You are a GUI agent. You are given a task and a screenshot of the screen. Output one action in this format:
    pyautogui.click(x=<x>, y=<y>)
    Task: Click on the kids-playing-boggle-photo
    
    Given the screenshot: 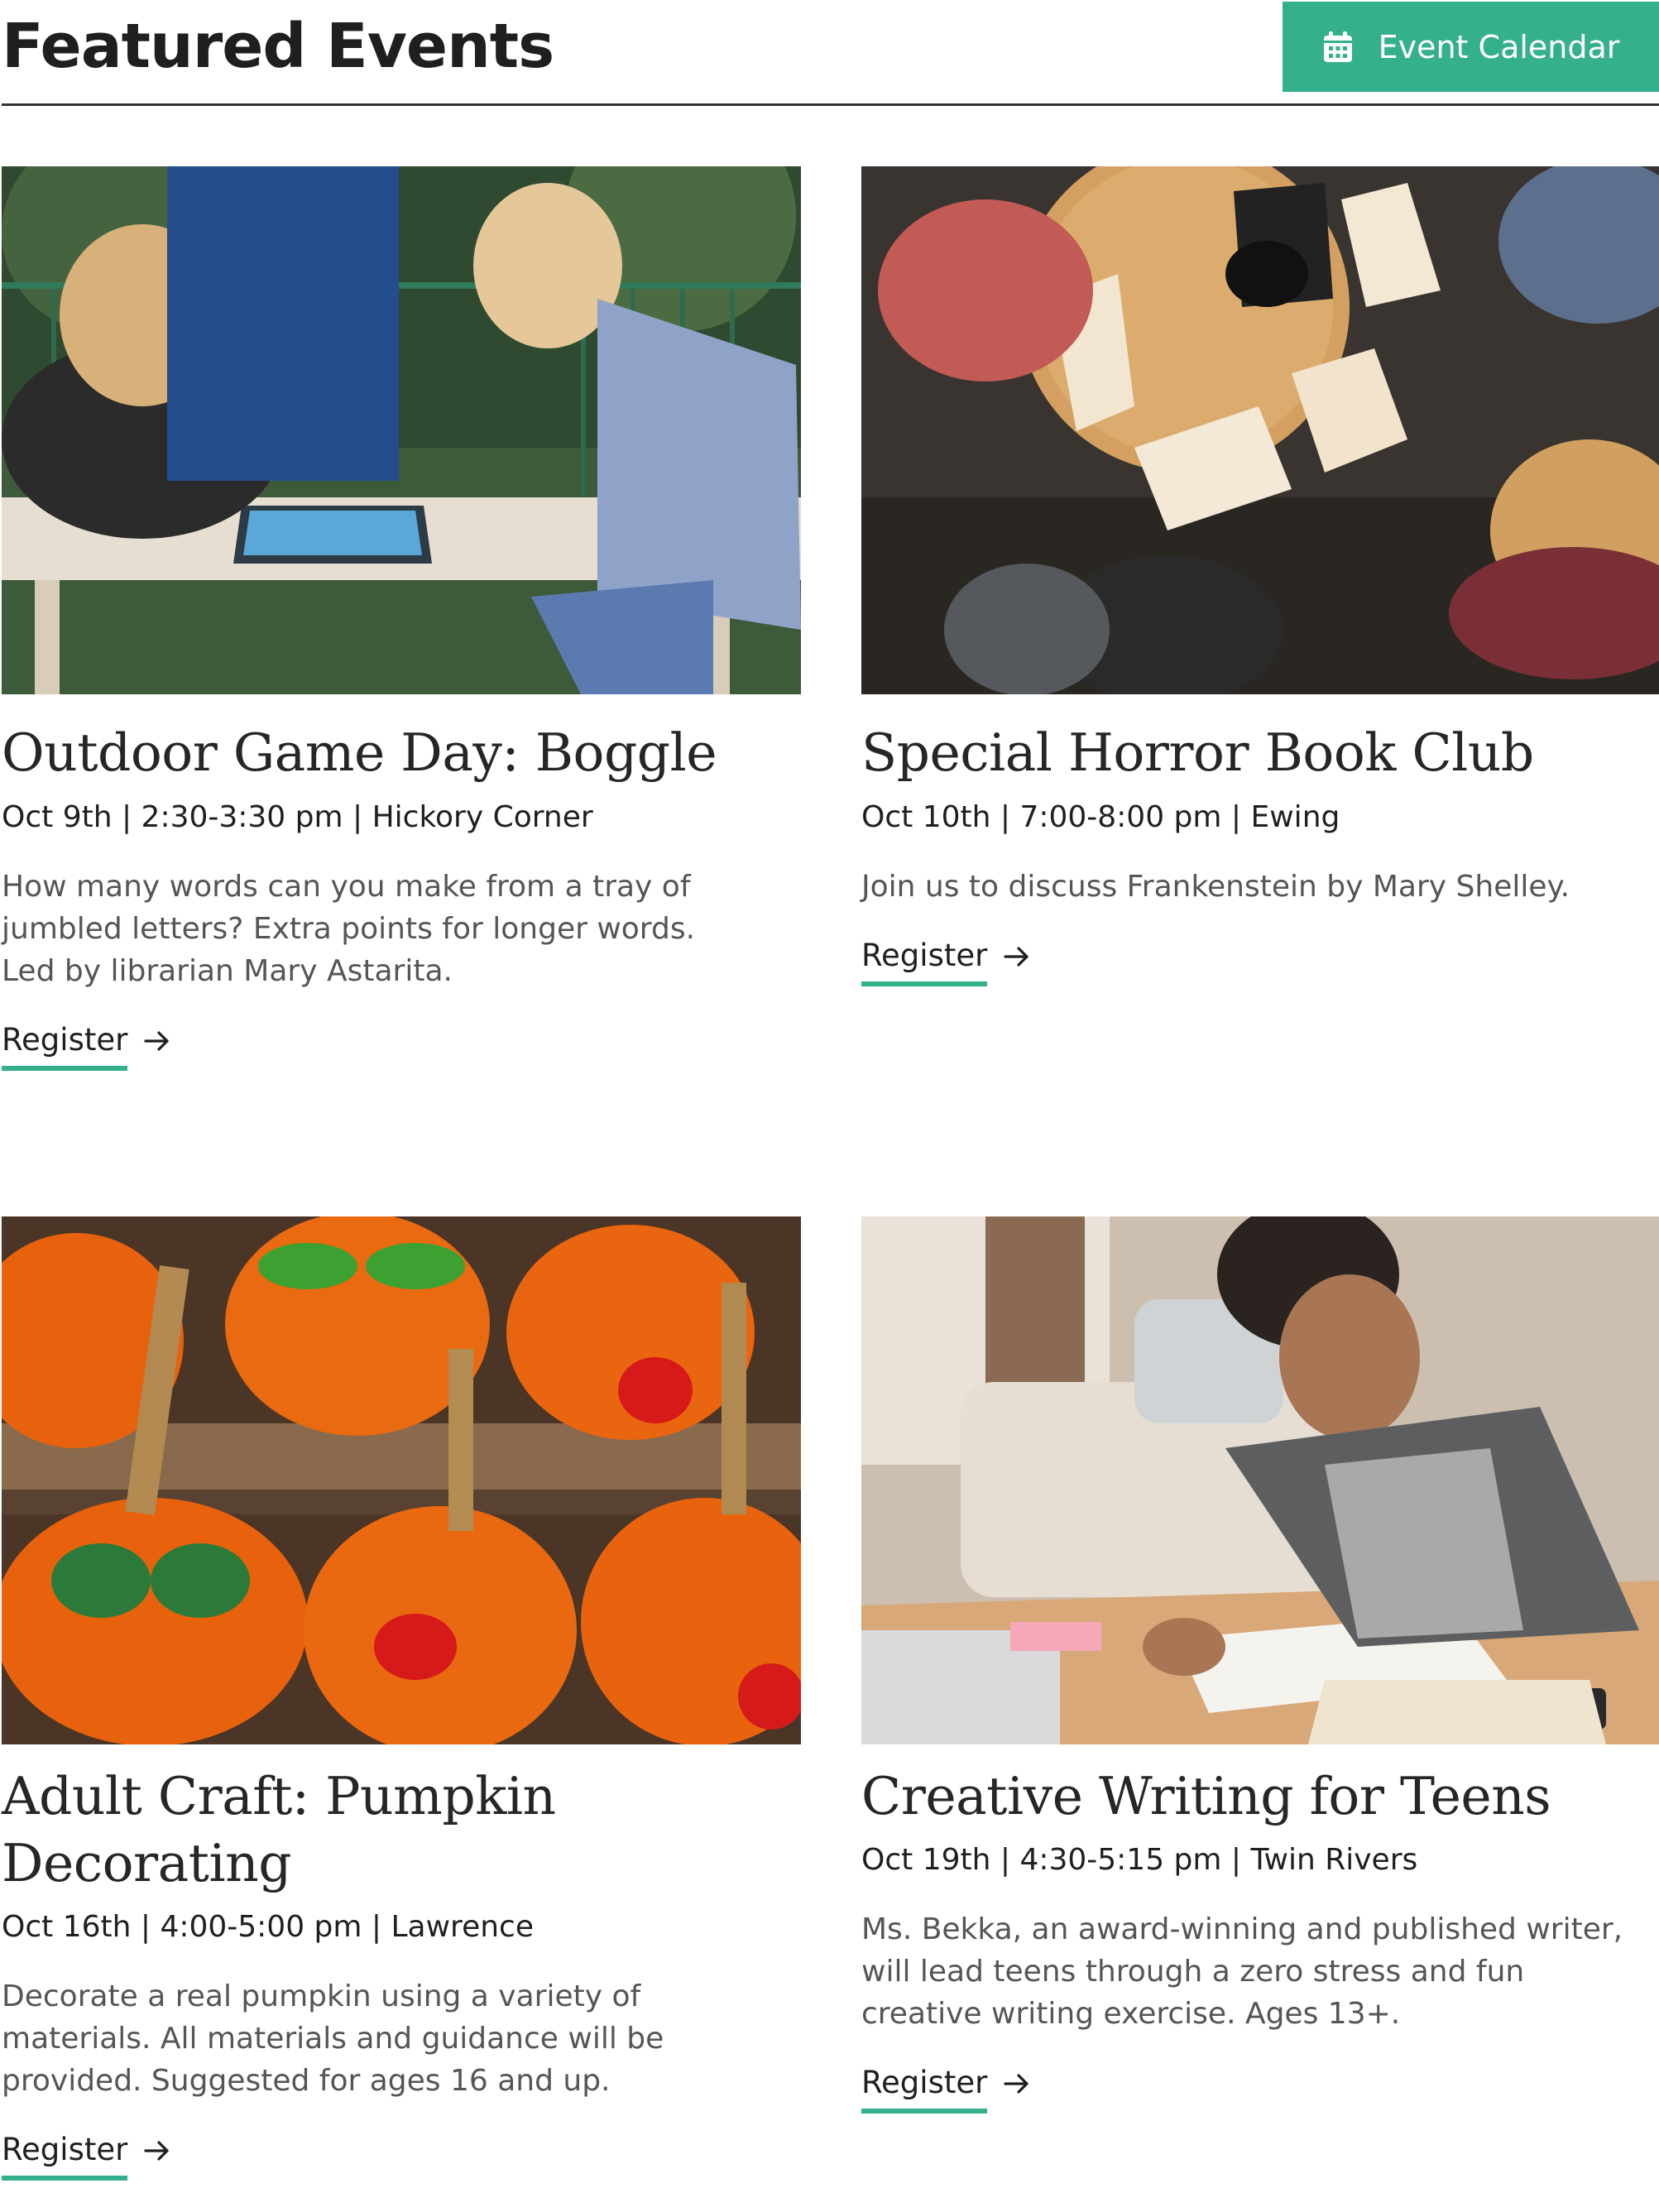 What is the action you would take?
    pyautogui.click(x=401, y=430)
    